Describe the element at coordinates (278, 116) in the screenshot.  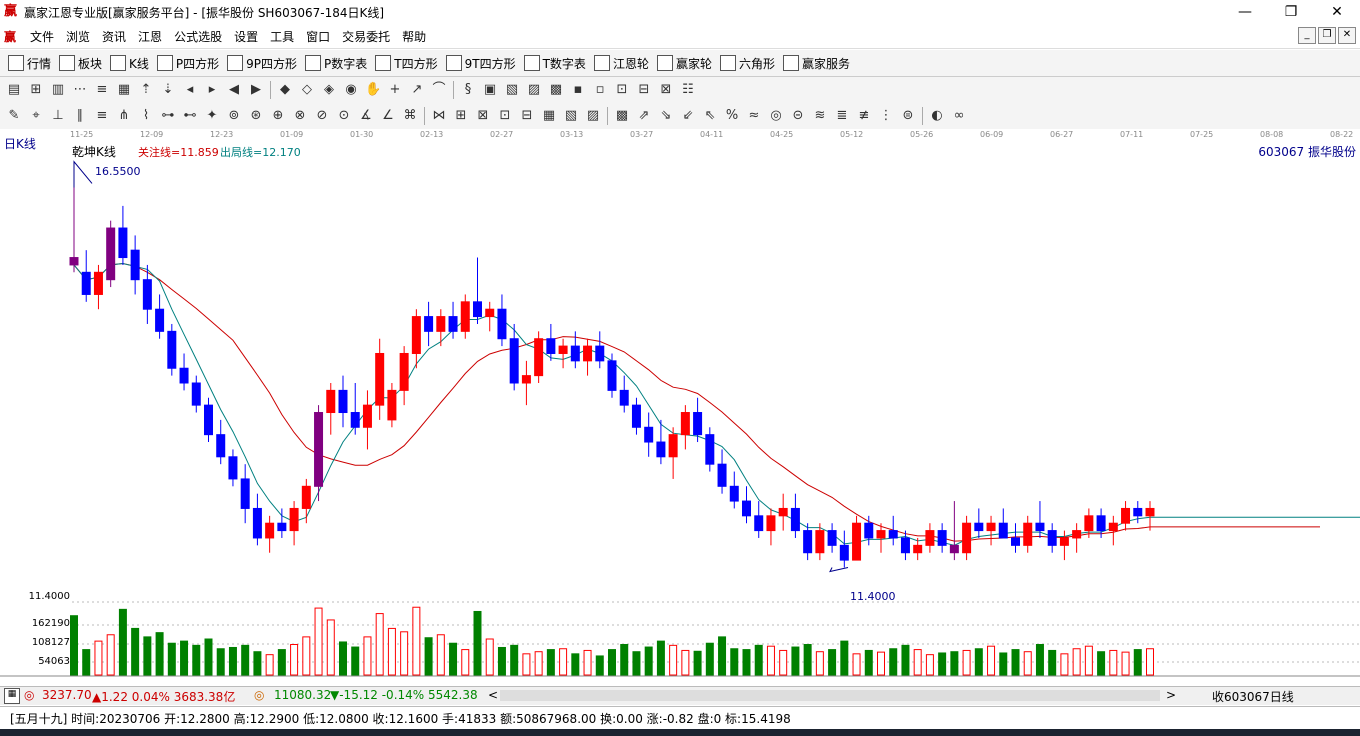
I see `analysis-tool-12-icon: ⊕` at that location.